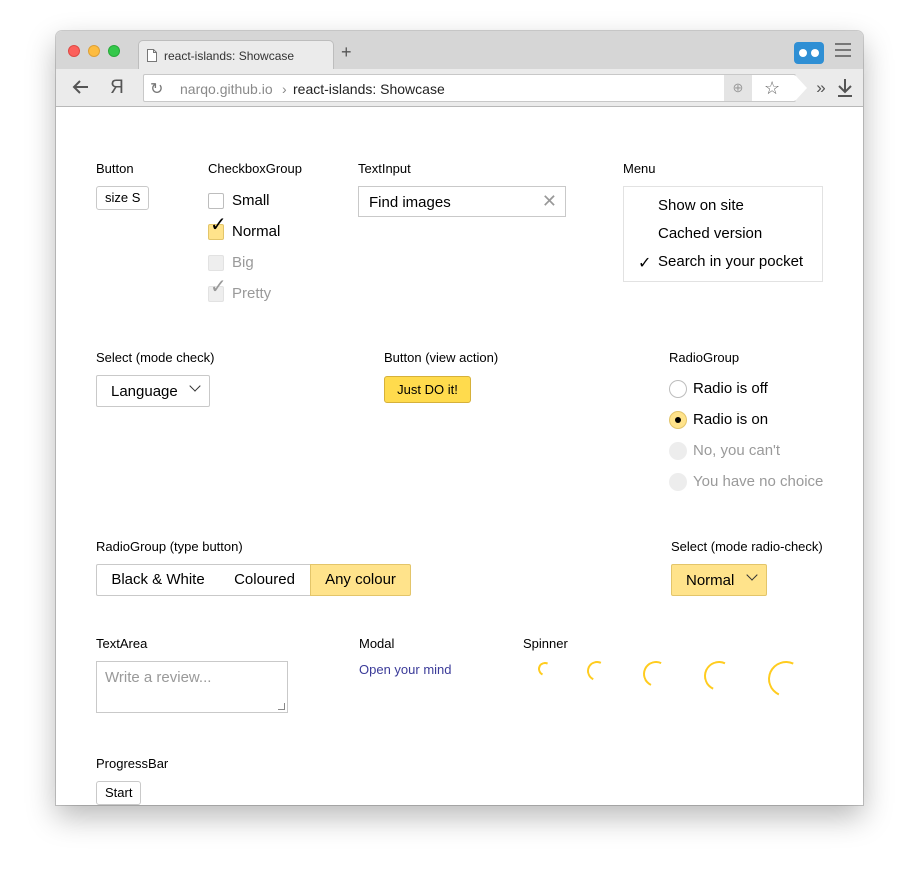 This screenshot has height=885, width=919. What do you see at coordinates (265, 580) in the screenshot?
I see `segment-coloured: Coloured` at bounding box center [265, 580].